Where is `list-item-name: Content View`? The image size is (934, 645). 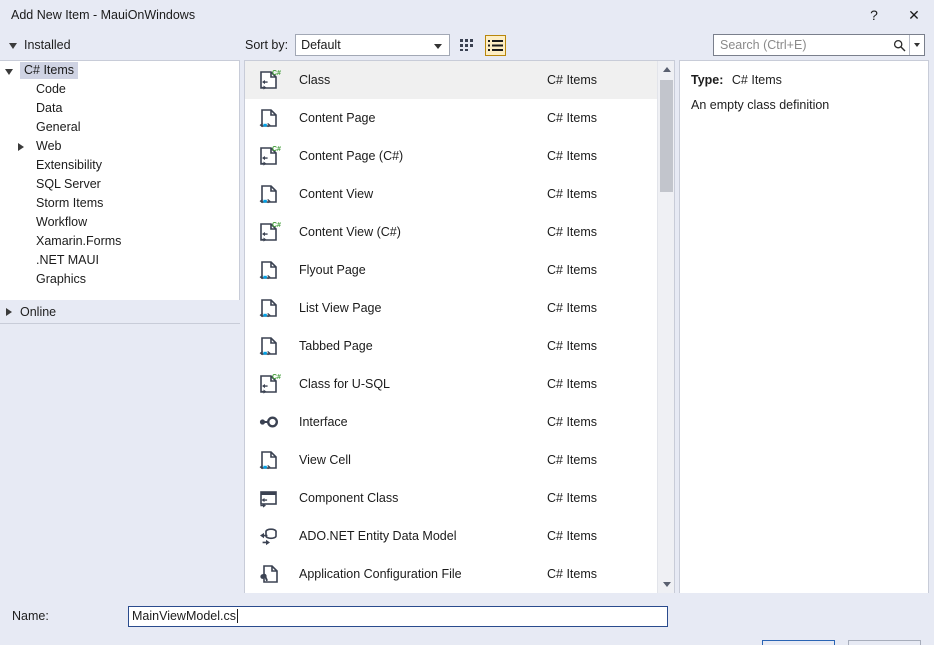 list-item-name: Content View is located at coordinates (336, 194).